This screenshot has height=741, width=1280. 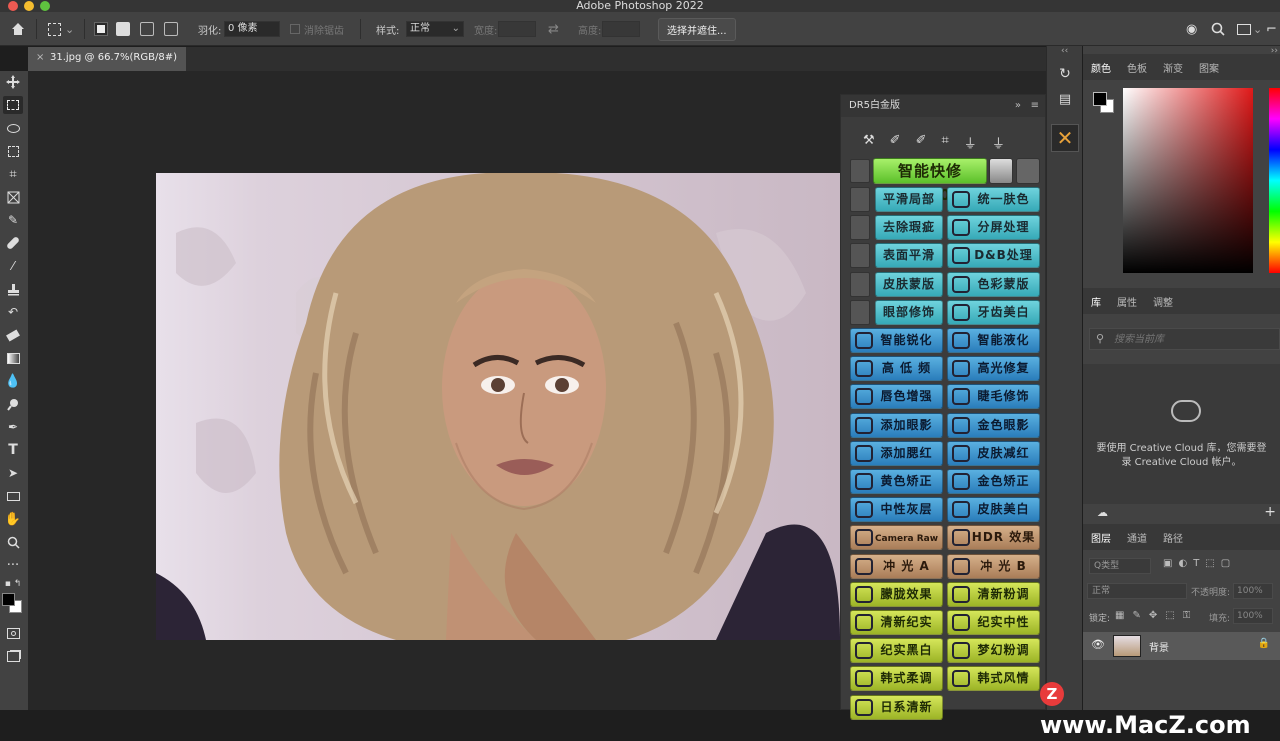 What do you see at coordinates (1064, 51) in the screenshot?
I see `expand-dock-icon: ‹‹` at bounding box center [1064, 51].